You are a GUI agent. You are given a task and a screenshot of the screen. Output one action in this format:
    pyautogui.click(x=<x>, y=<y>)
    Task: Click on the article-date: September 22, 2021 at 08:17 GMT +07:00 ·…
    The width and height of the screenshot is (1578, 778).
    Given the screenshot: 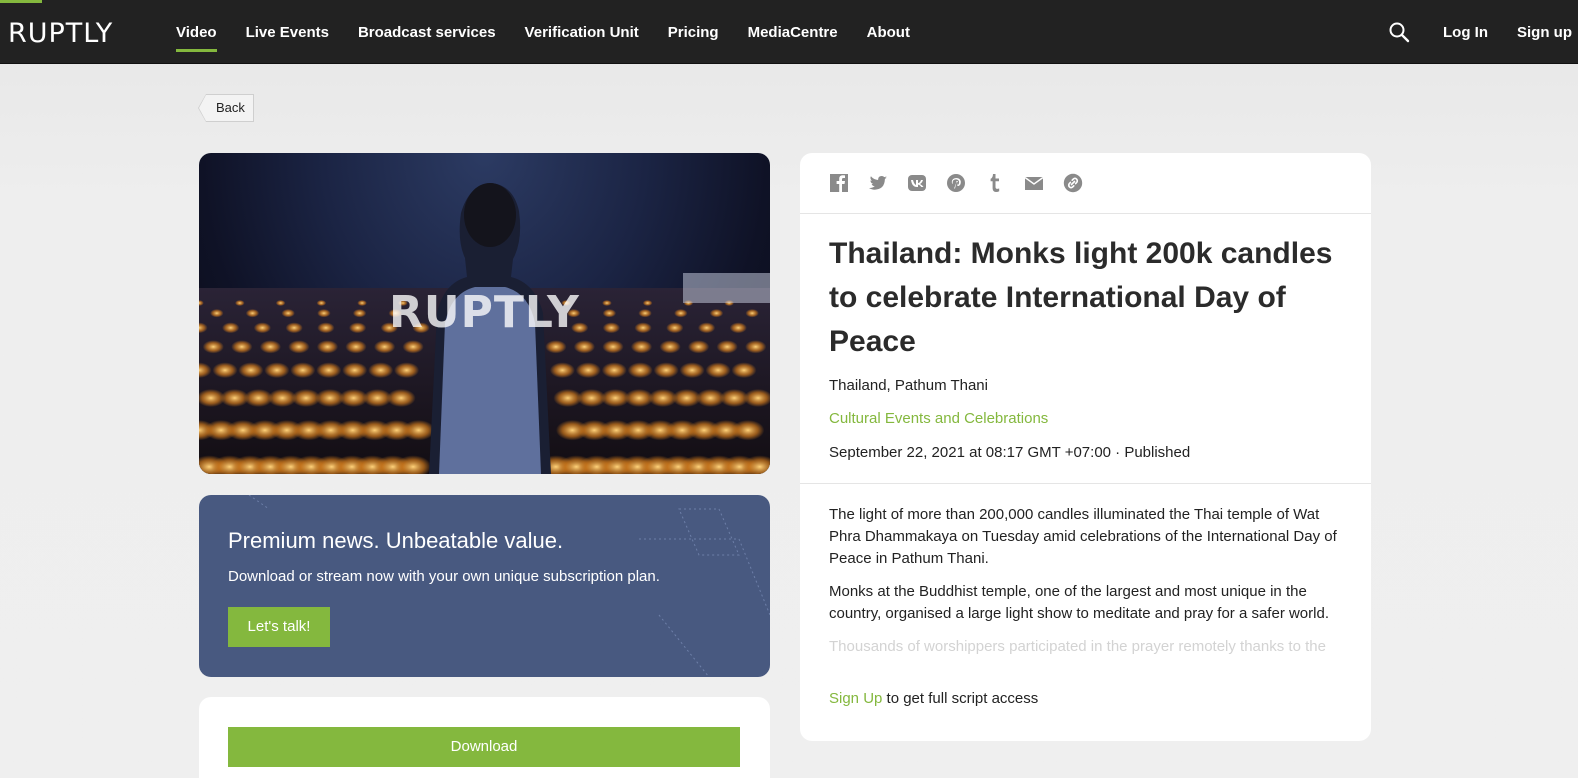 What is the action you would take?
    pyautogui.click(x=1010, y=452)
    